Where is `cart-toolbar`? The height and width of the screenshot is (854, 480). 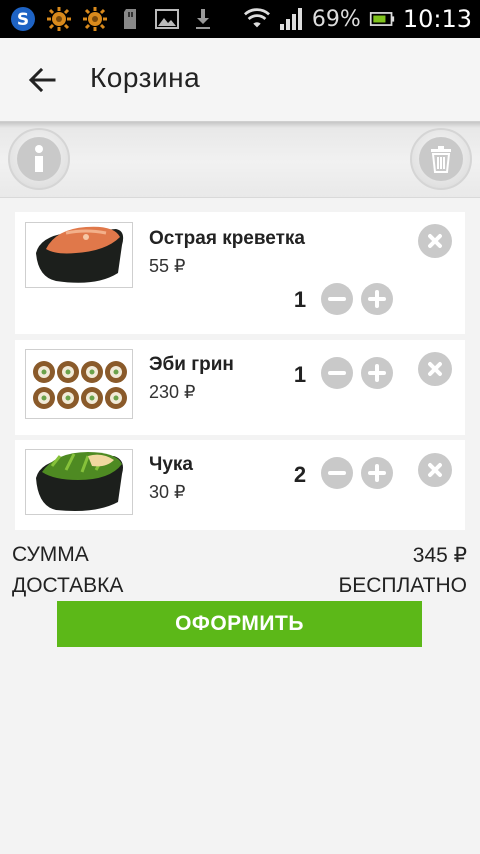
cart-toolbar is located at coordinates (240, 160).